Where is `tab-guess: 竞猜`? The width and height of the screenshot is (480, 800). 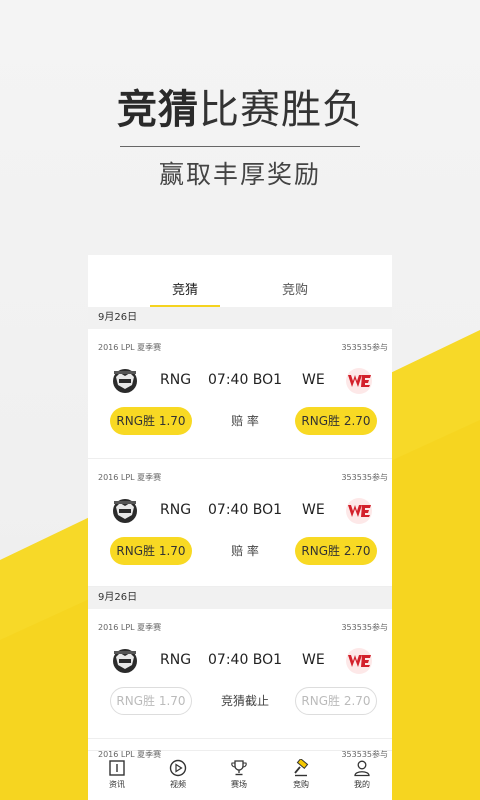
tab-guess: 竞猜 is located at coordinates (185, 281).